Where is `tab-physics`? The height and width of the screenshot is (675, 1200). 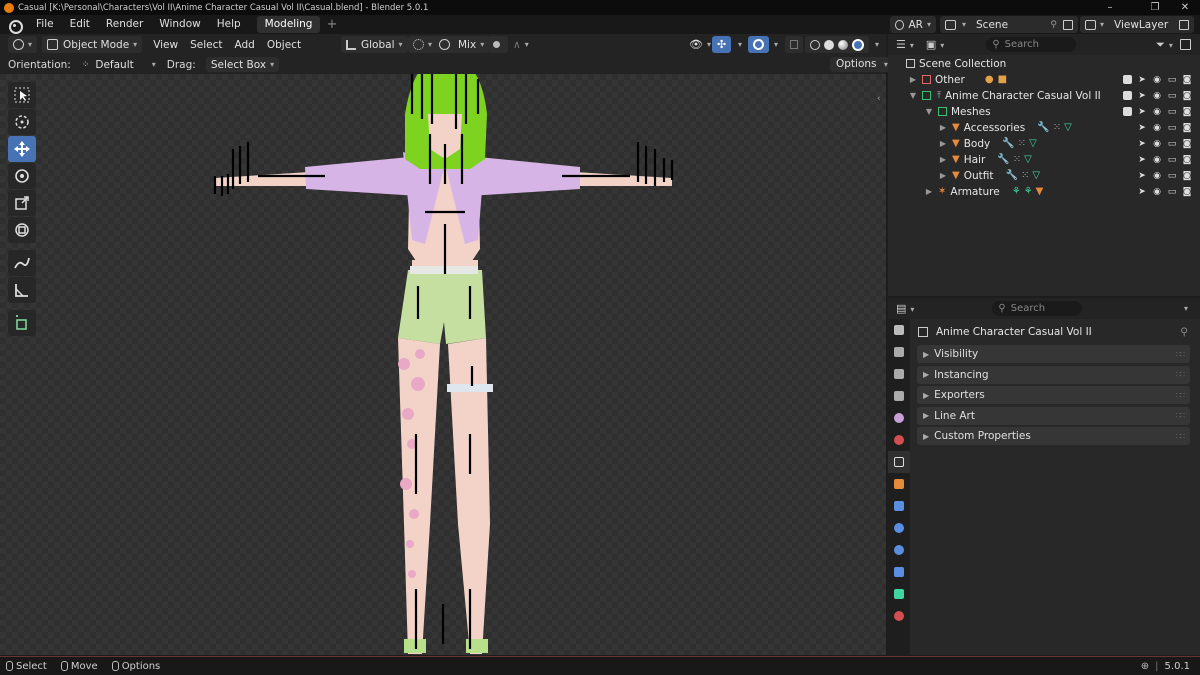 tab-physics is located at coordinates (899, 550).